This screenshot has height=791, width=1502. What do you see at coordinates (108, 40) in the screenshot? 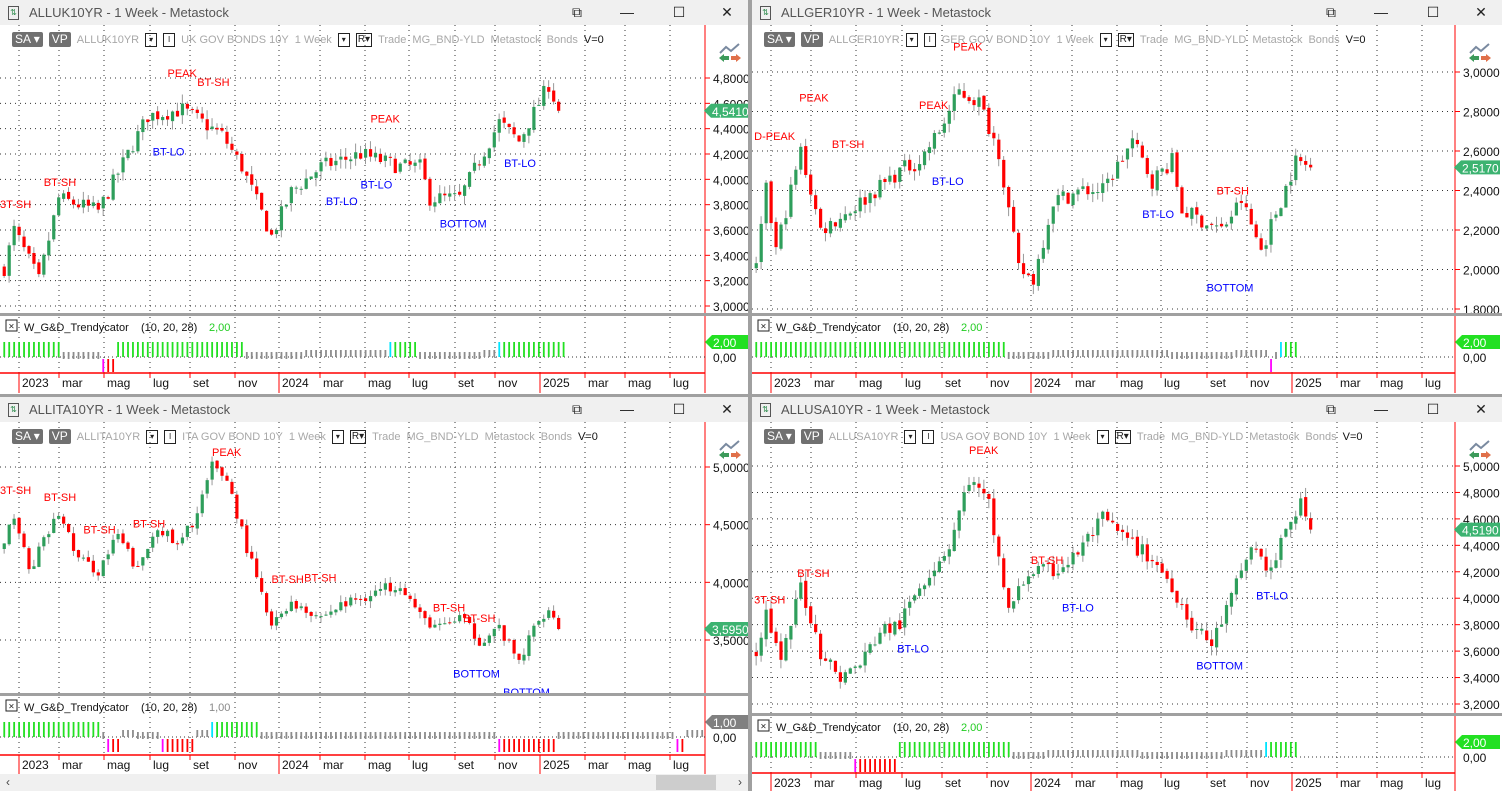
I see `symbol-label: ALLUK10YR` at bounding box center [108, 40].